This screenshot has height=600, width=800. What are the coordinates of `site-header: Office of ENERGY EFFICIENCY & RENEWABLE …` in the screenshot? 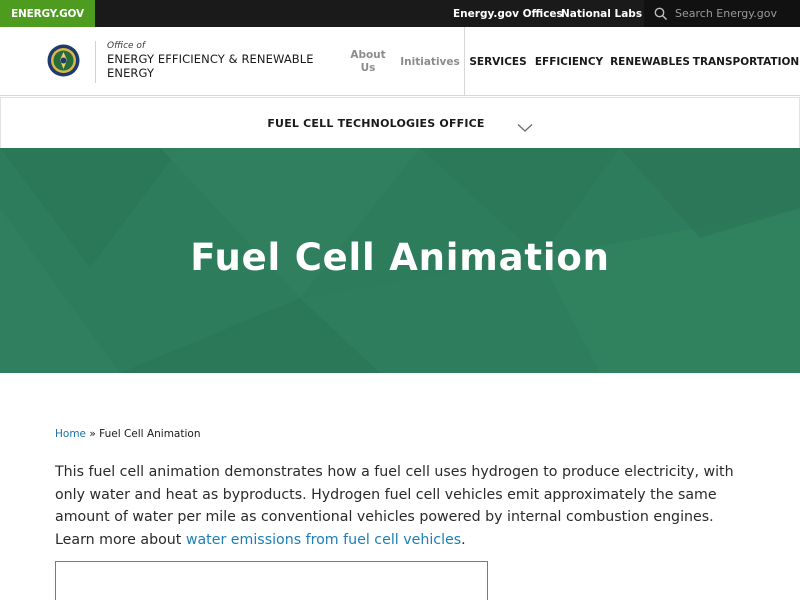 It's located at (400, 61).